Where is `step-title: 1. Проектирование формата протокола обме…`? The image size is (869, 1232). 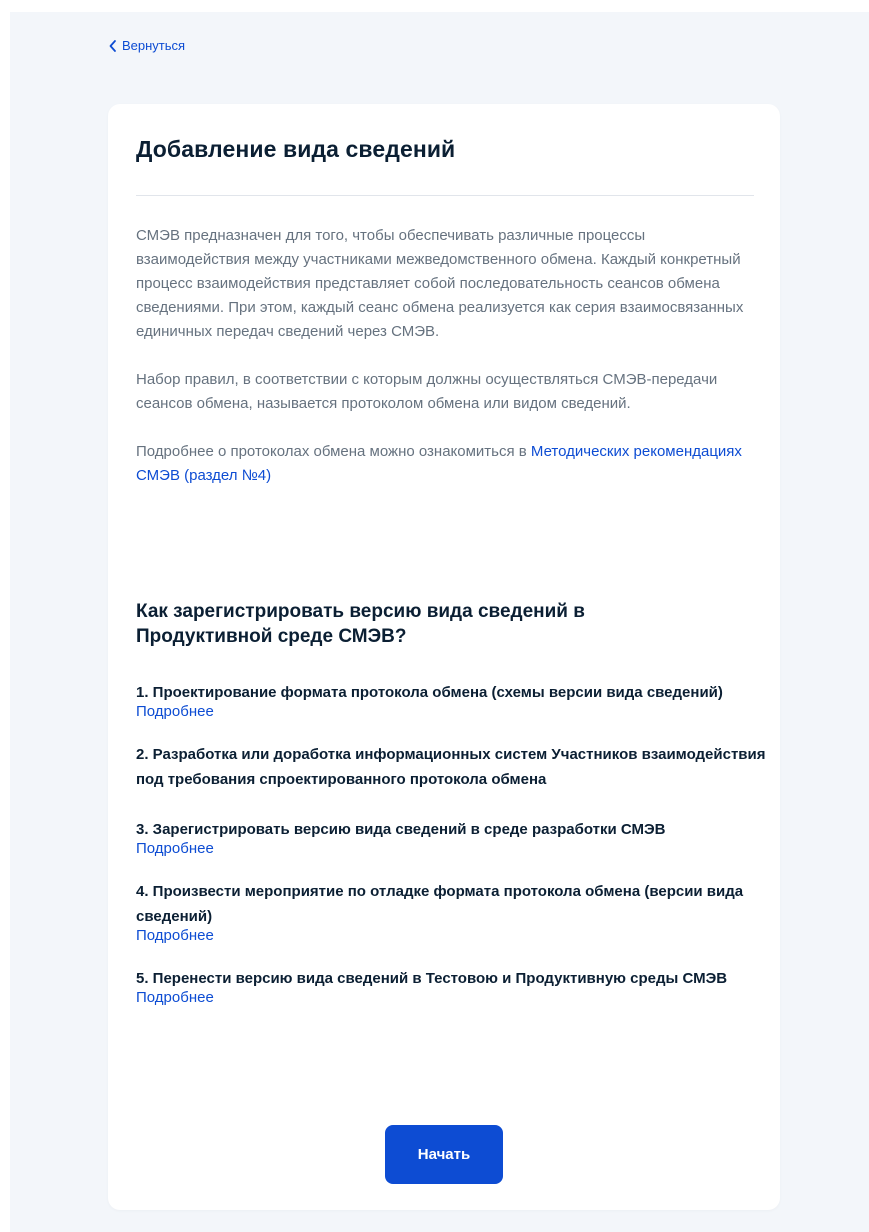 step-title: 1. Проектирование формата протокола обме… is located at coordinates (429, 692).